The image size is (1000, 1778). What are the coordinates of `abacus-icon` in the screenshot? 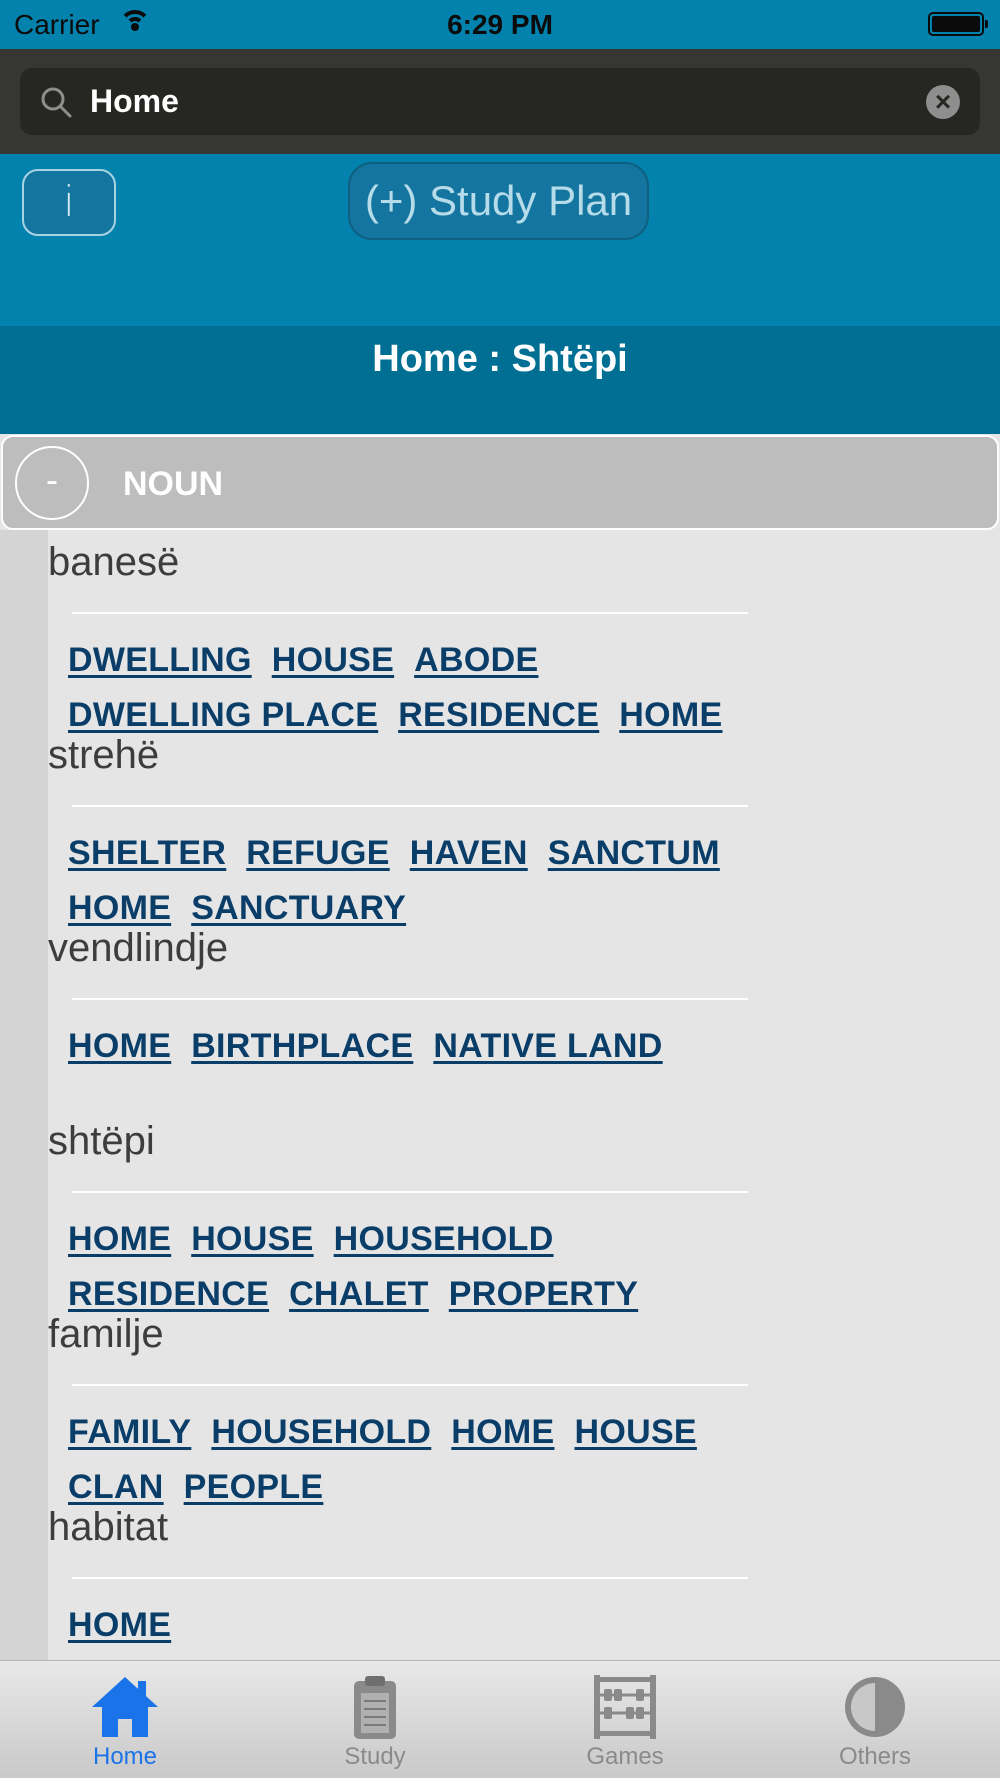 It's located at (625, 1707).